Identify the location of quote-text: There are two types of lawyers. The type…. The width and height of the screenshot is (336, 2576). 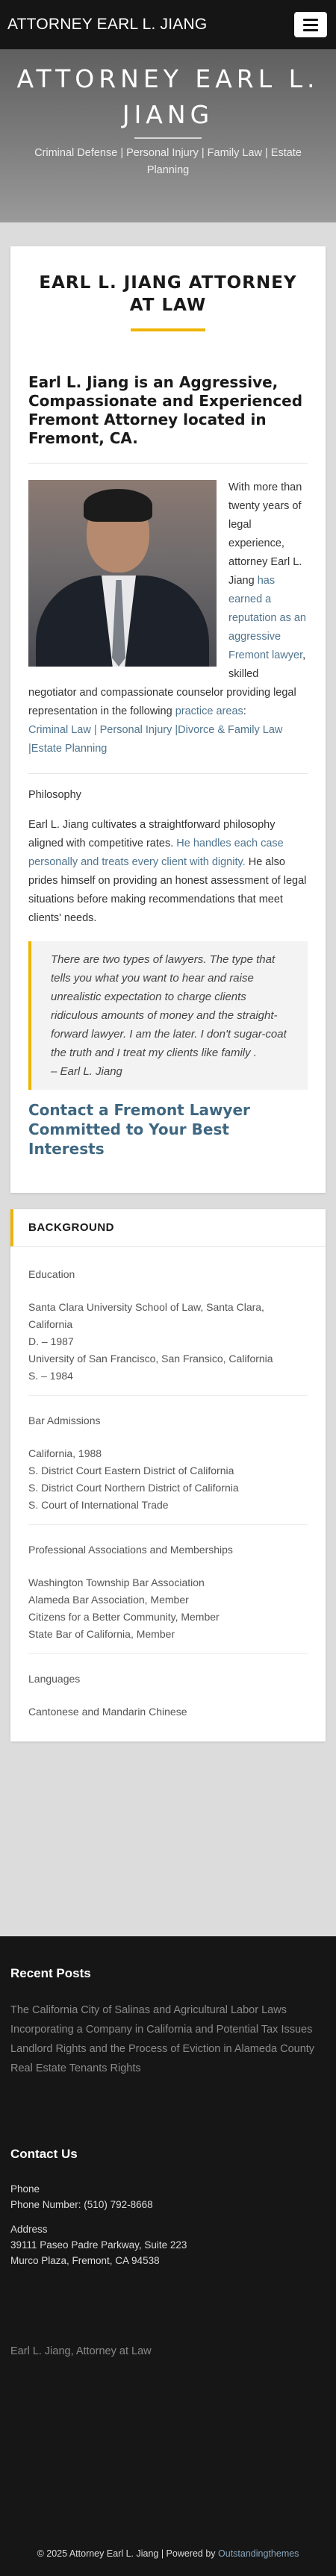
(169, 1006).